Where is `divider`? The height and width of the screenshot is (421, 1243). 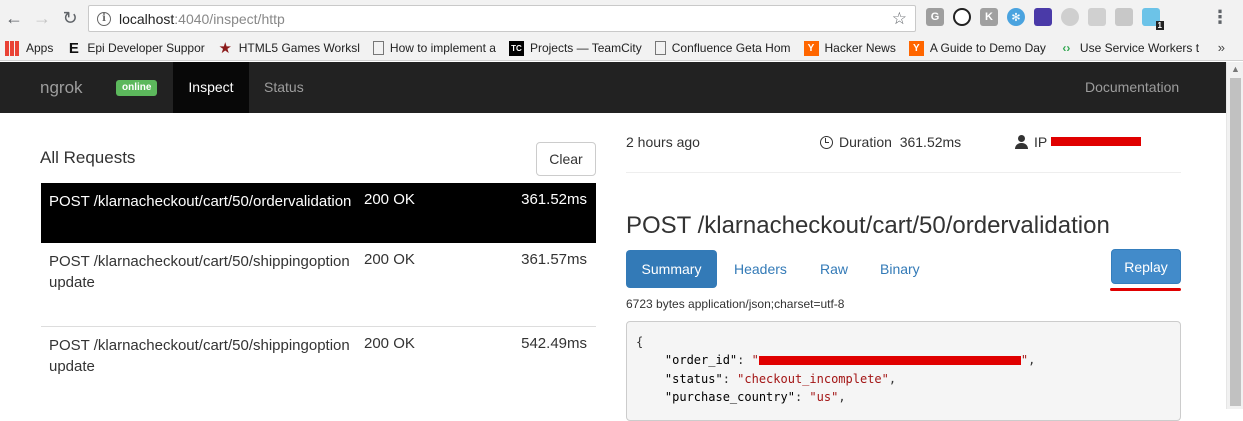
divider is located at coordinates (903, 172).